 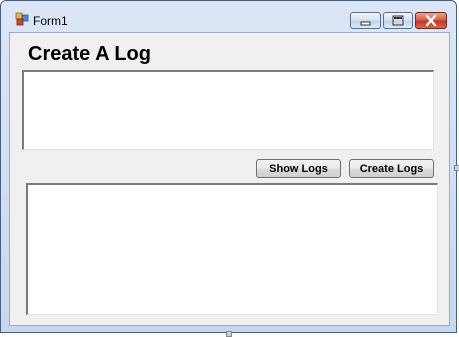 I want to click on show-logs-button: Show Logs, so click(x=298, y=168).